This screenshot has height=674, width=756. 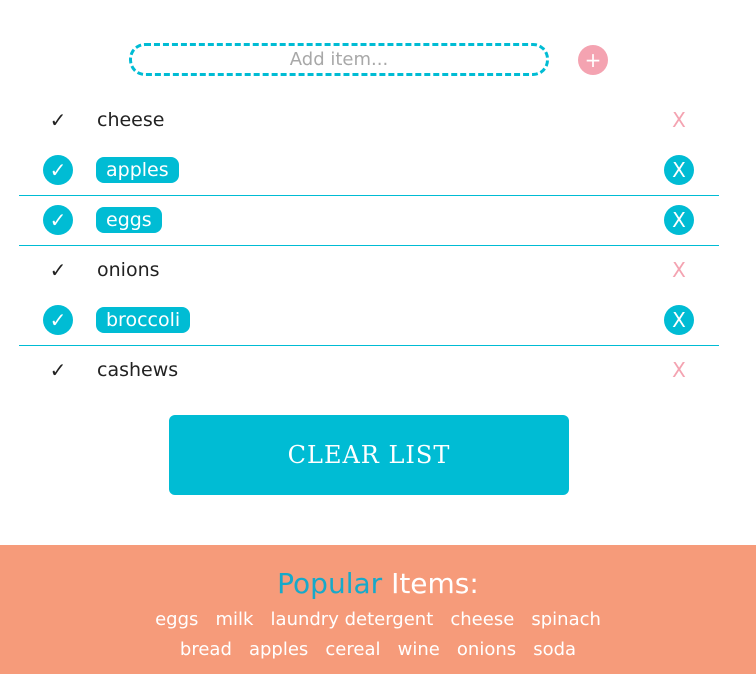 What do you see at coordinates (369, 121) in the screenshot?
I see `list-item-cheese: ✓ cheese X` at bounding box center [369, 121].